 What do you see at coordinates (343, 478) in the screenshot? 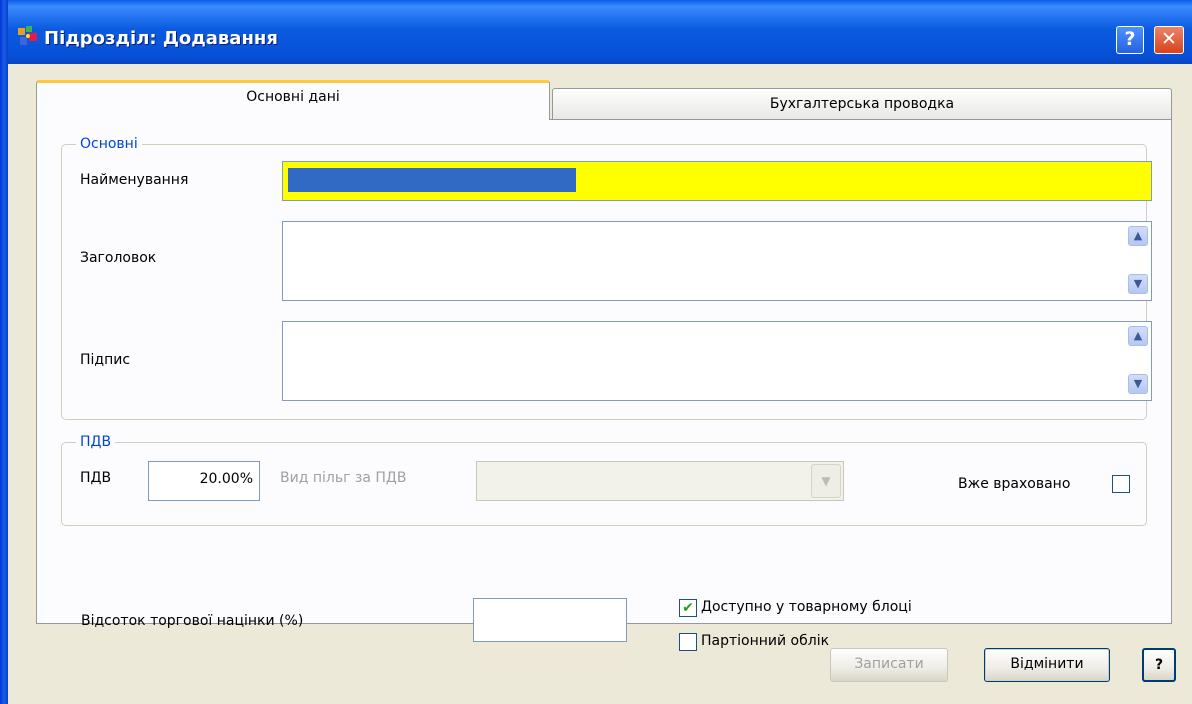
I see `vat-benefit-label: Вид пільг за ПДВ` at bounding box center [343, 478].